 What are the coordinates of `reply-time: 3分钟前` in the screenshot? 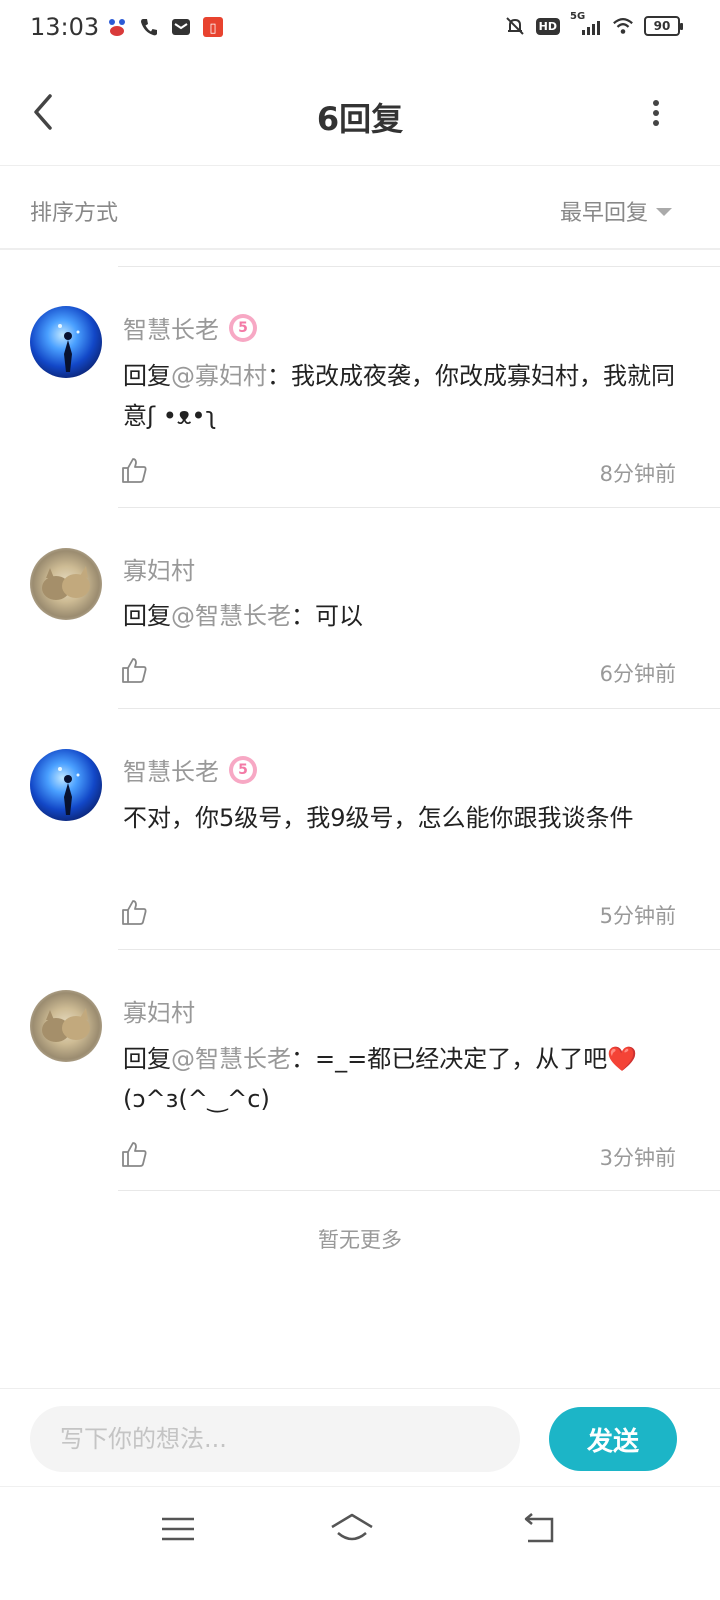 It's located at (637, 1158).